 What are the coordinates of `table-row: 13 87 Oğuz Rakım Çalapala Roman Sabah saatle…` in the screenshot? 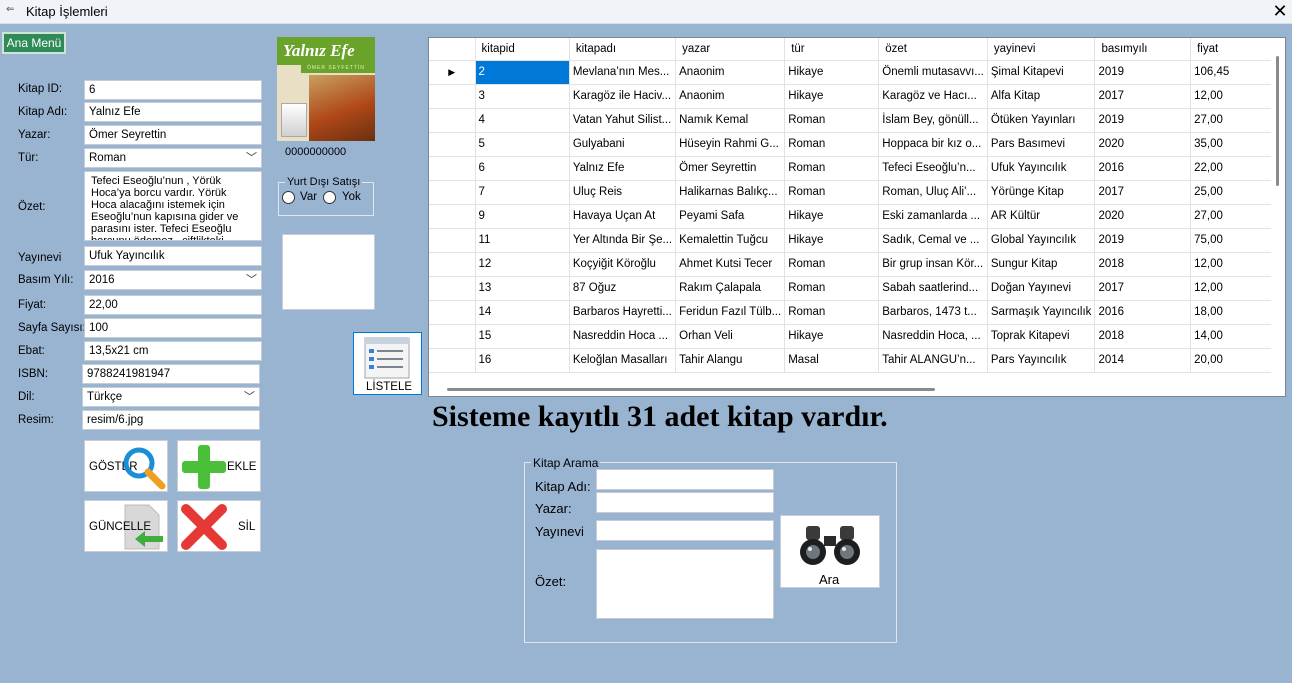 It's located at (857, 288).